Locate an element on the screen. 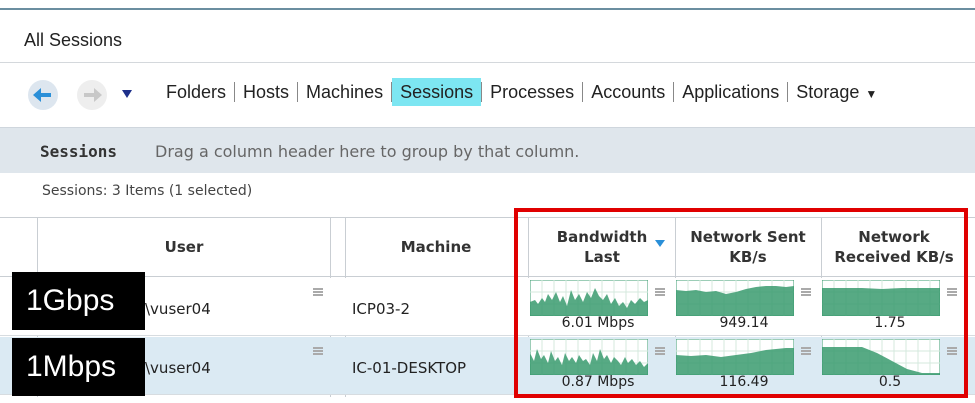 The image size is (975, 403). item-count: Sessions: 3 Items (1 selected) is located at coordinates (147, 191).